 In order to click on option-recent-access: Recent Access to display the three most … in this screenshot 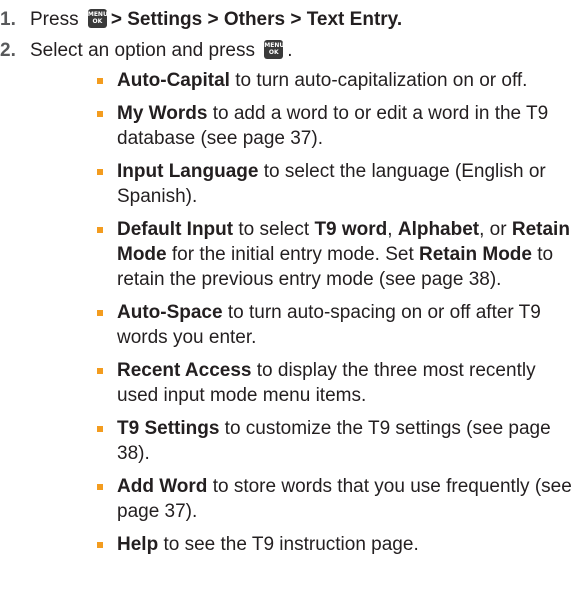, I will do `click(290, 383)`.